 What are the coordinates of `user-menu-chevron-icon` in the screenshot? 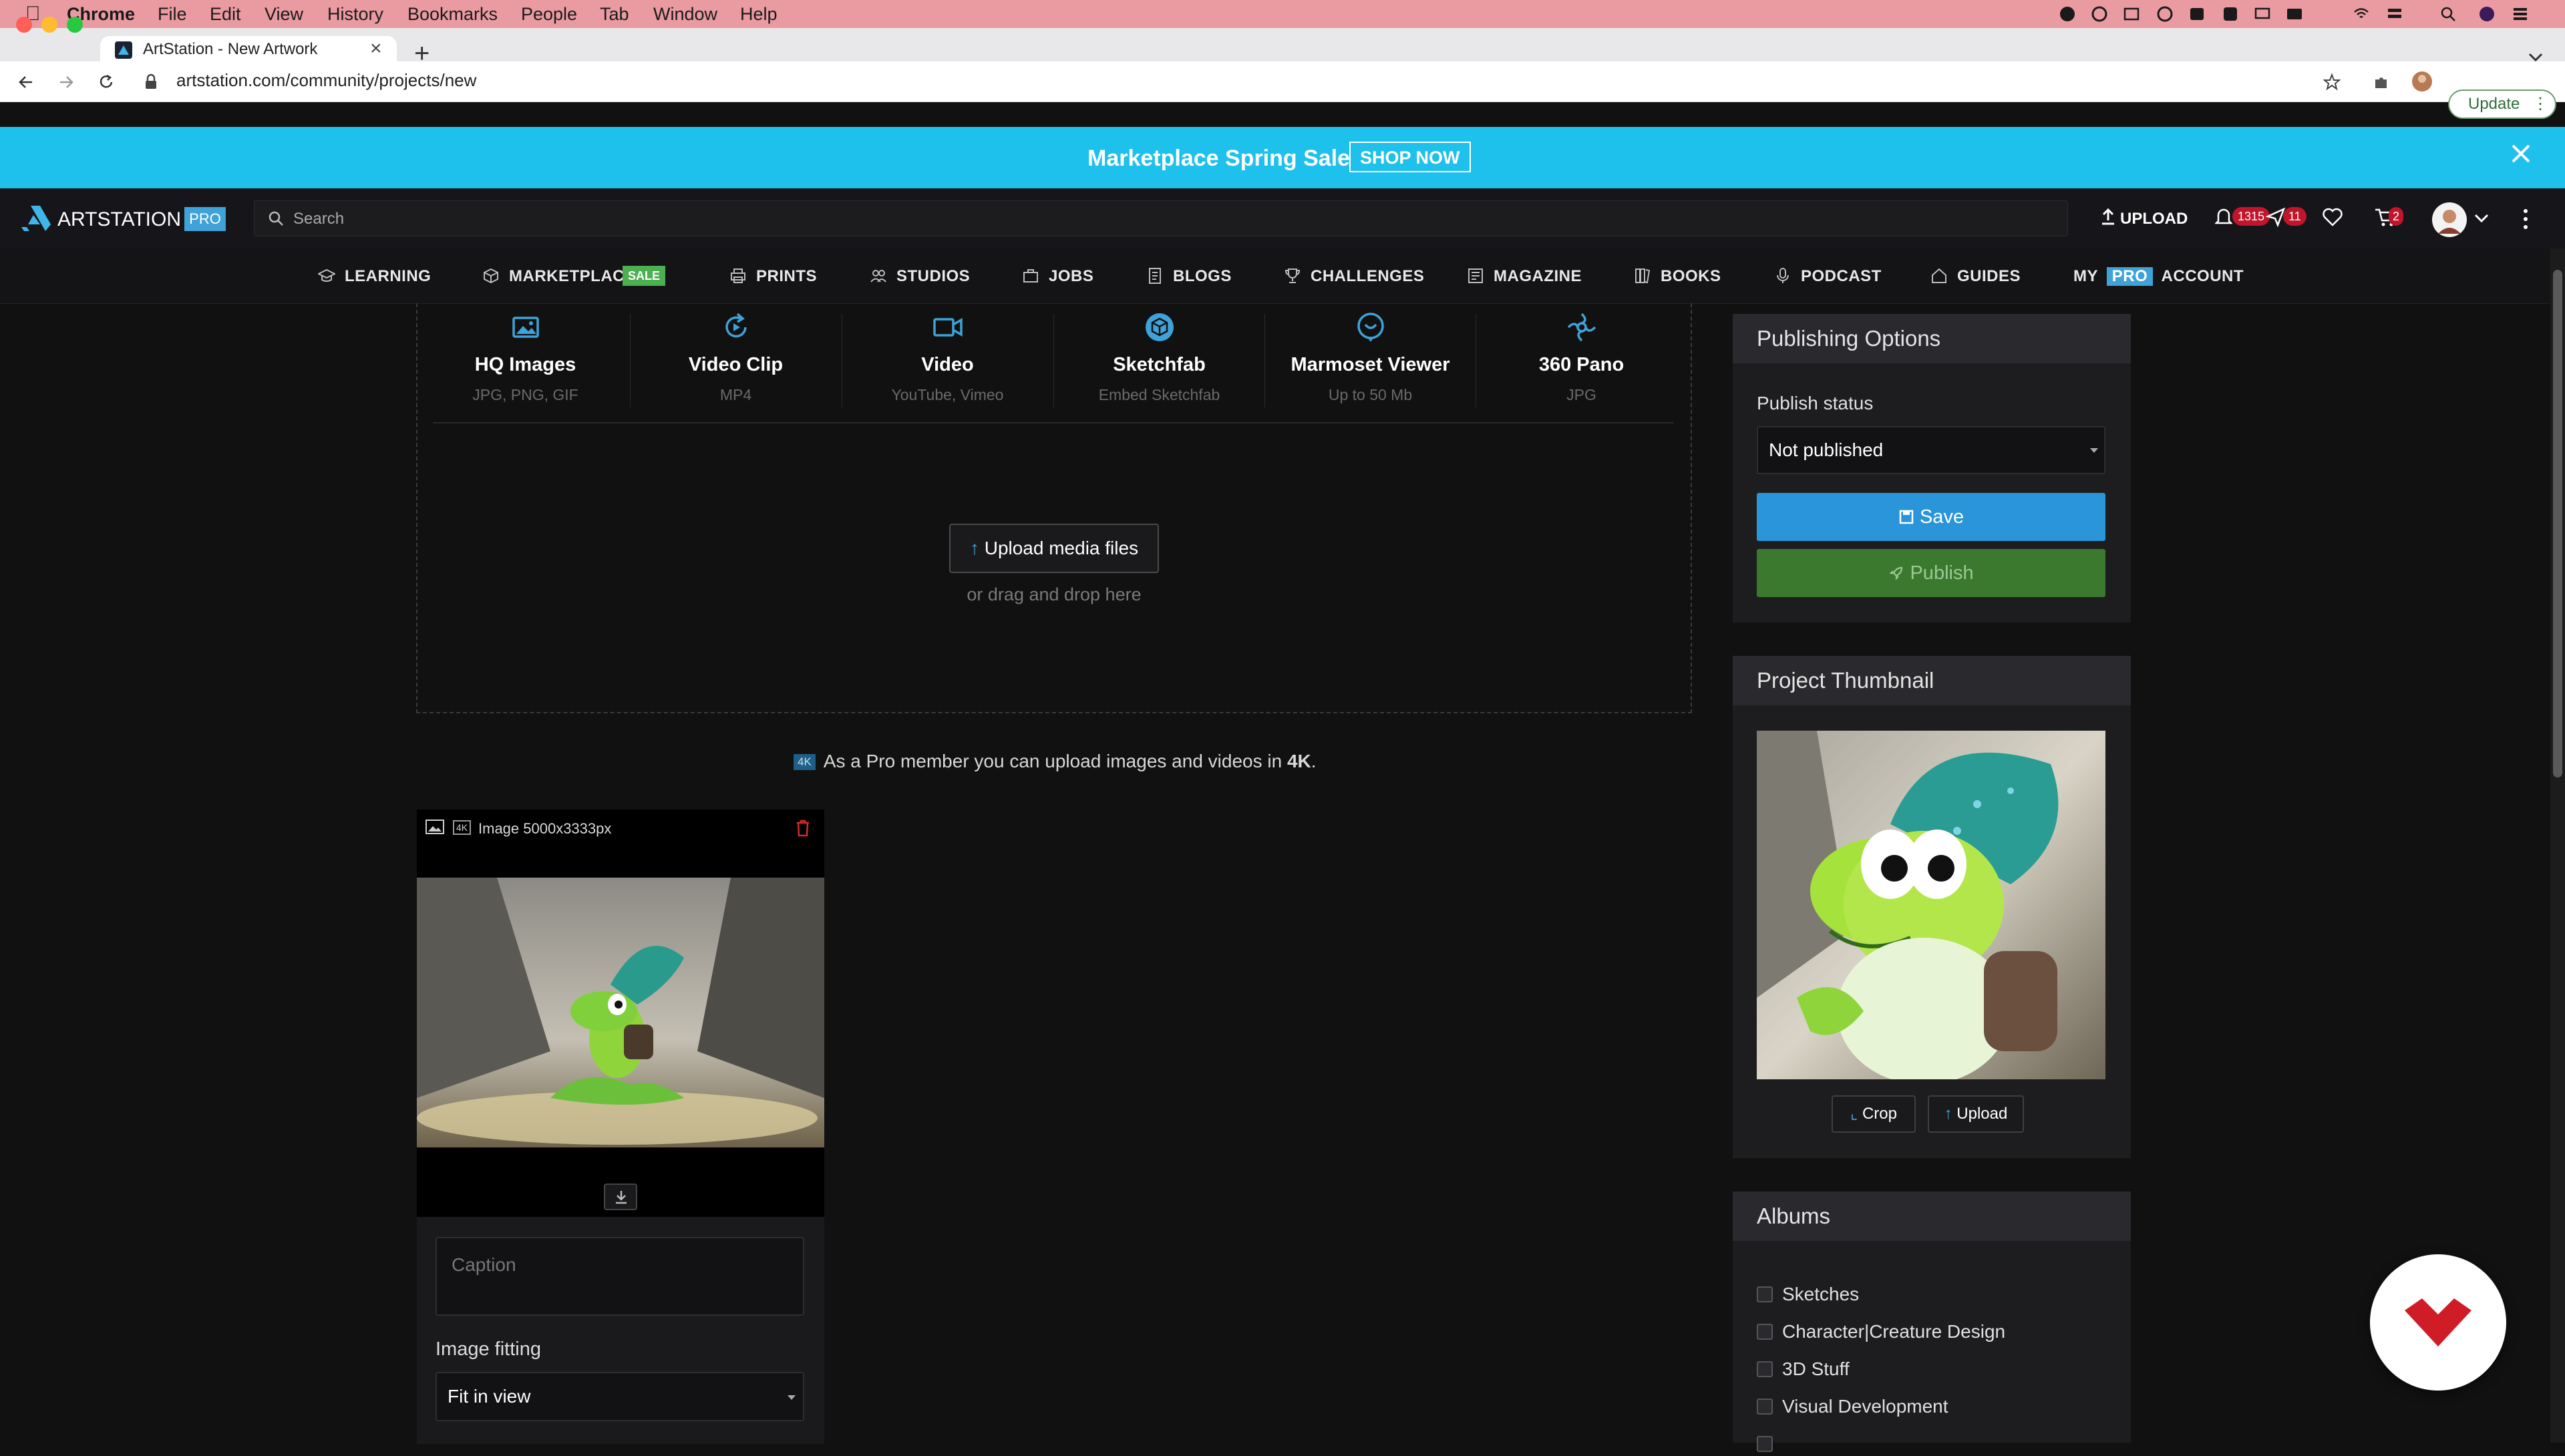 It's located at (2481, 218).